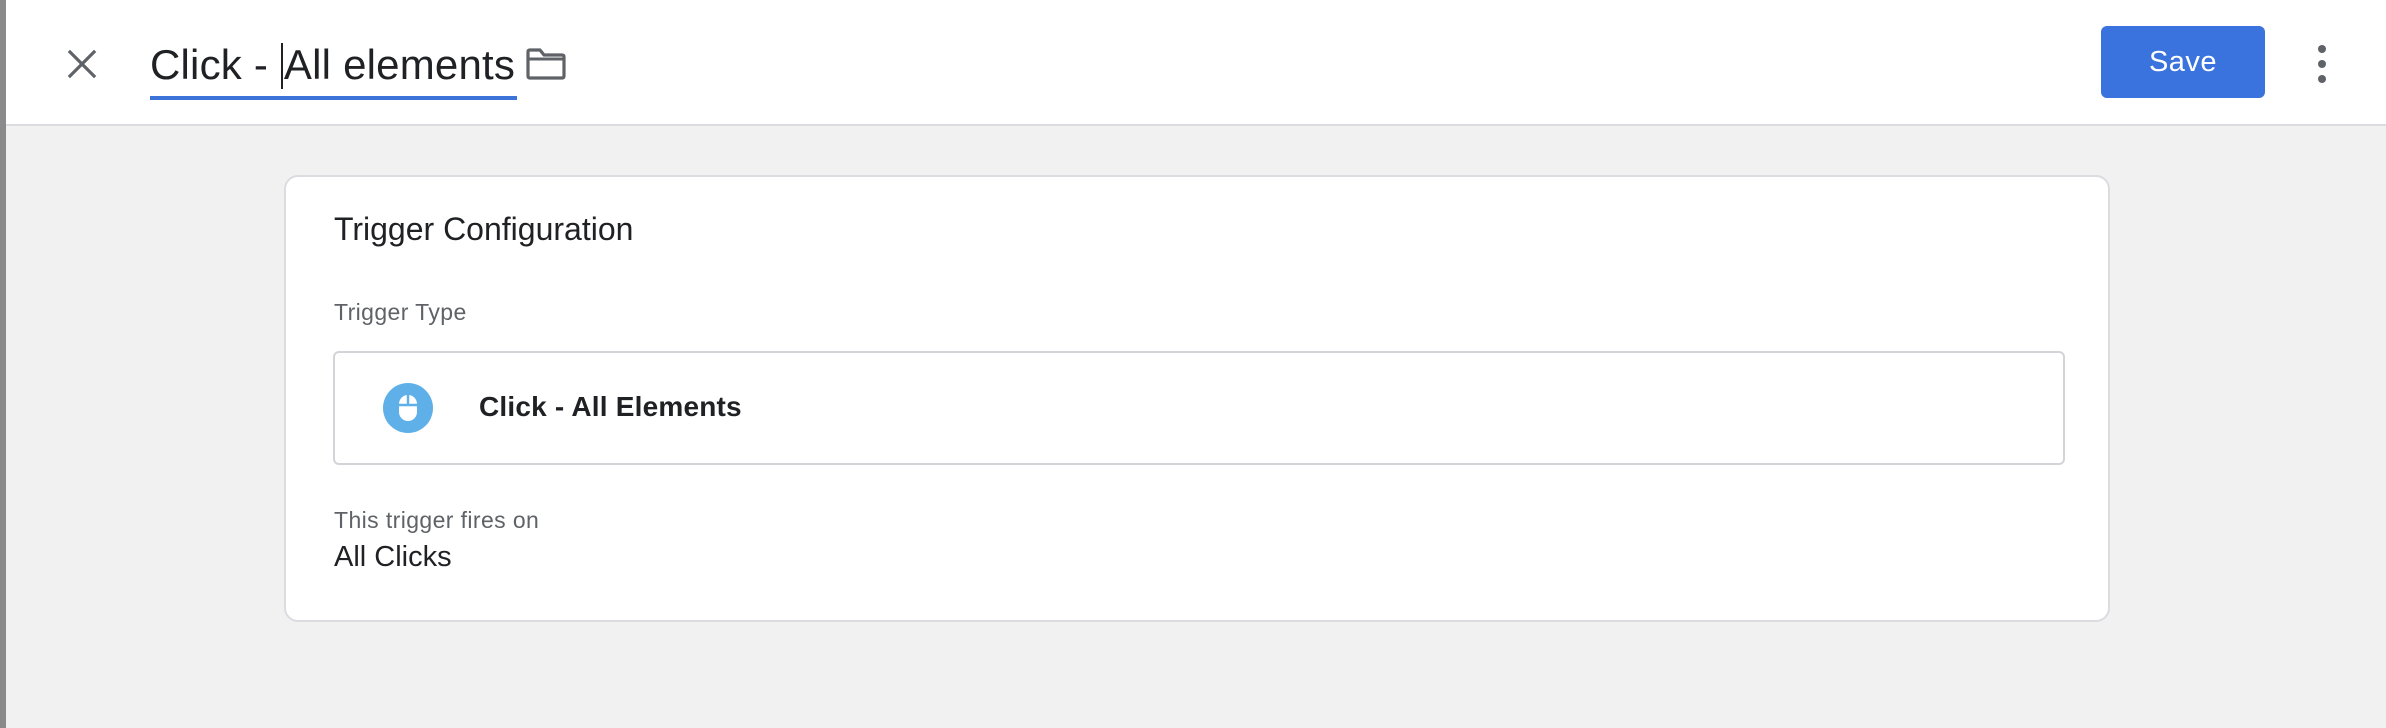 This screenshot has height=728, width=2386. I want to click on close-icon, so click(82, 64).